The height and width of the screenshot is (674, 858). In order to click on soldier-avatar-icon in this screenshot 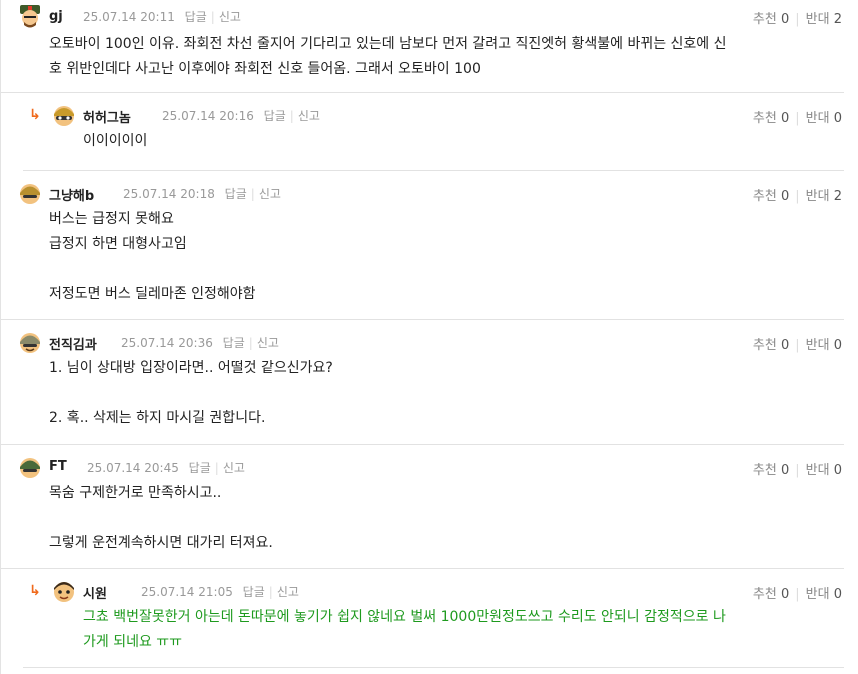, I will do `click(30, 16)`.